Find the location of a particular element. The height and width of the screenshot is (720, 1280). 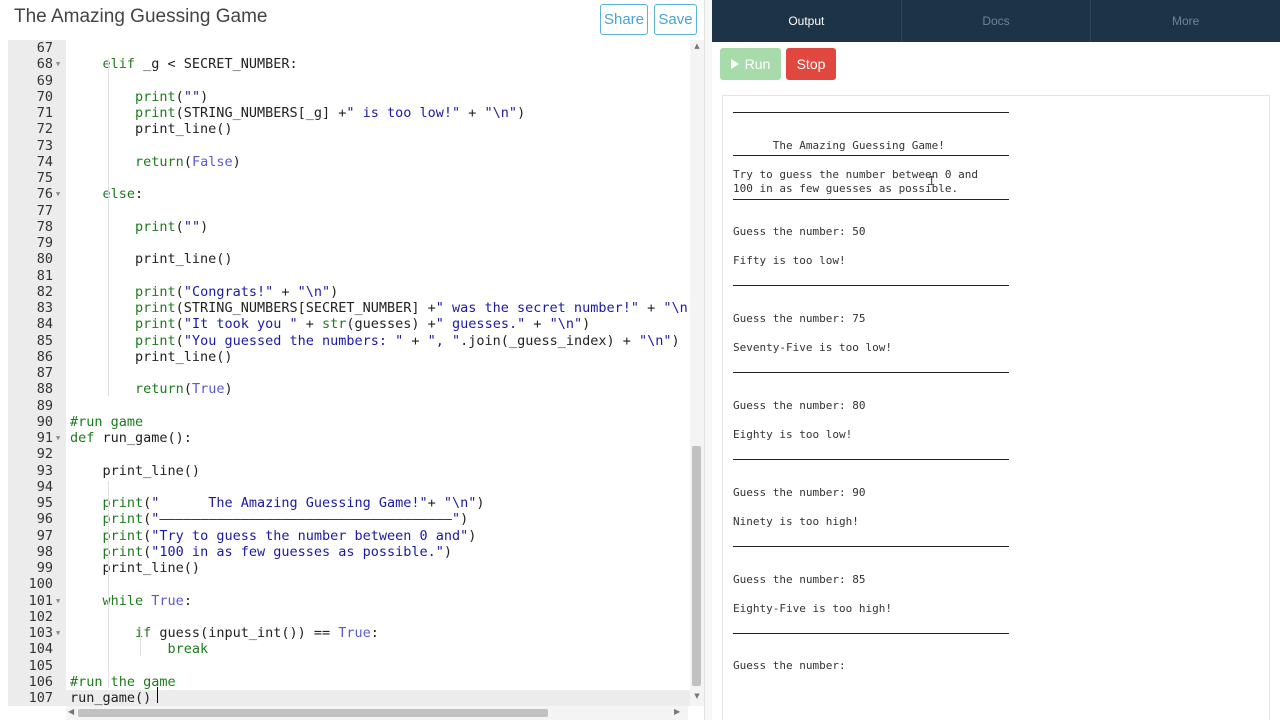

code-line: 105 is located at coordinates (349, 666).